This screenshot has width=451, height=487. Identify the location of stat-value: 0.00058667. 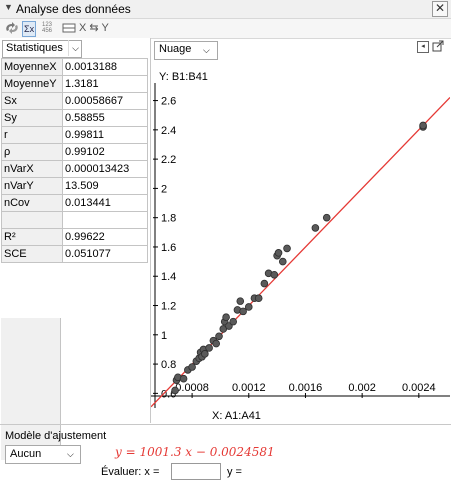
(105, 101).